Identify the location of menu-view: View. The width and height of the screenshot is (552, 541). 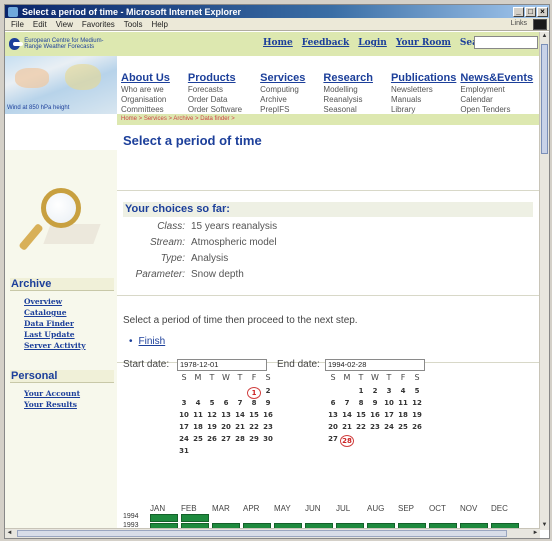
(64, 24).